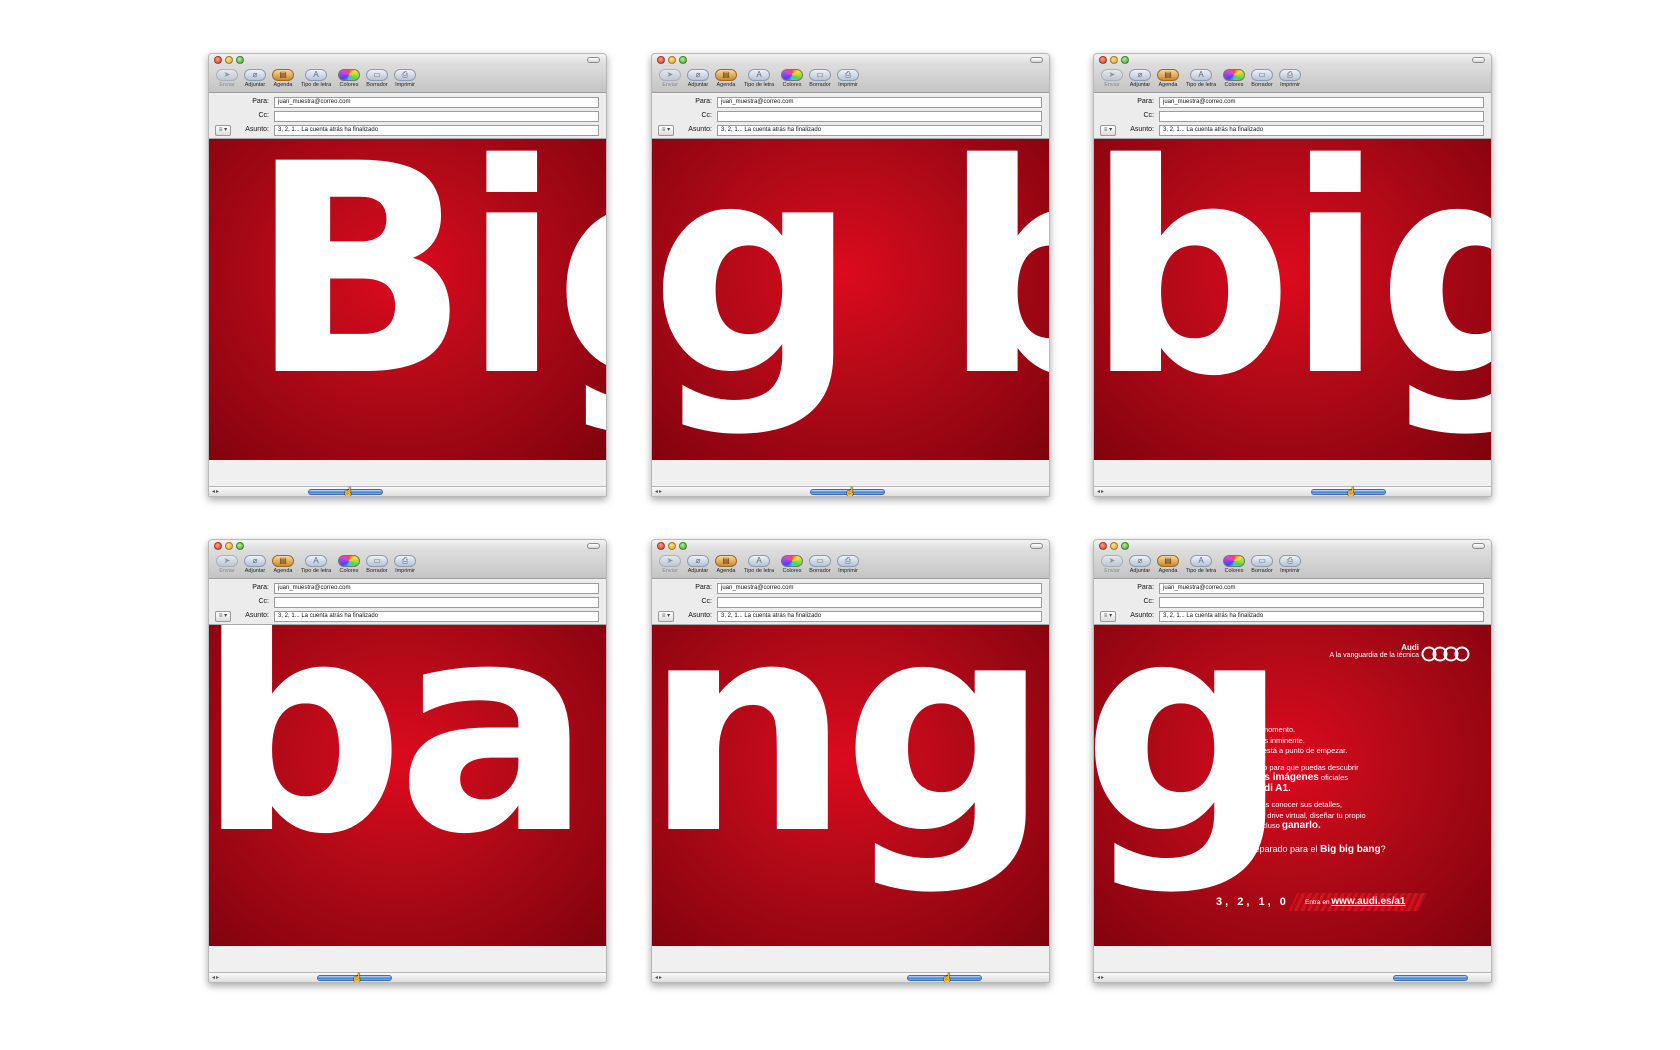 This screenshot has height=1050, width=1680. Describe the element at coordinates (1368, 901) in the screenshot. I see `cta-url: www.audi.es/a1` at that location.